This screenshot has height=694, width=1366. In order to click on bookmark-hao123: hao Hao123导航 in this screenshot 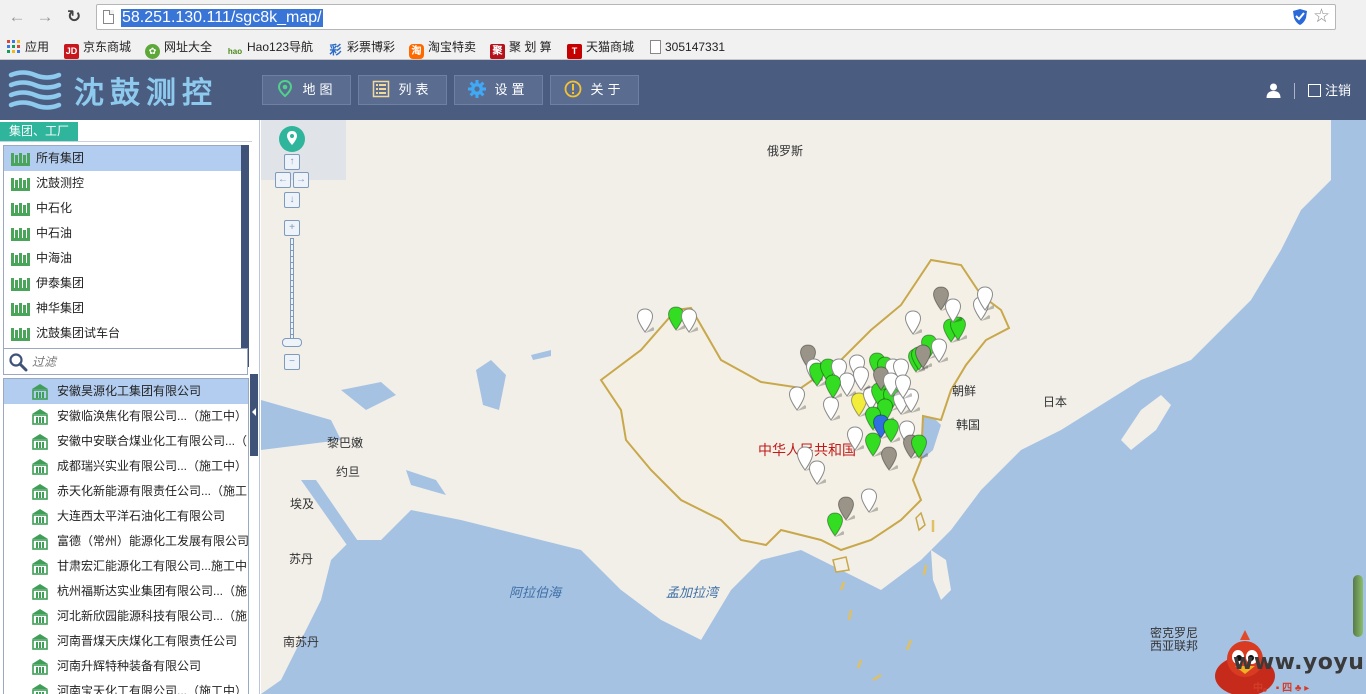, I will do `click(270, 47)`.